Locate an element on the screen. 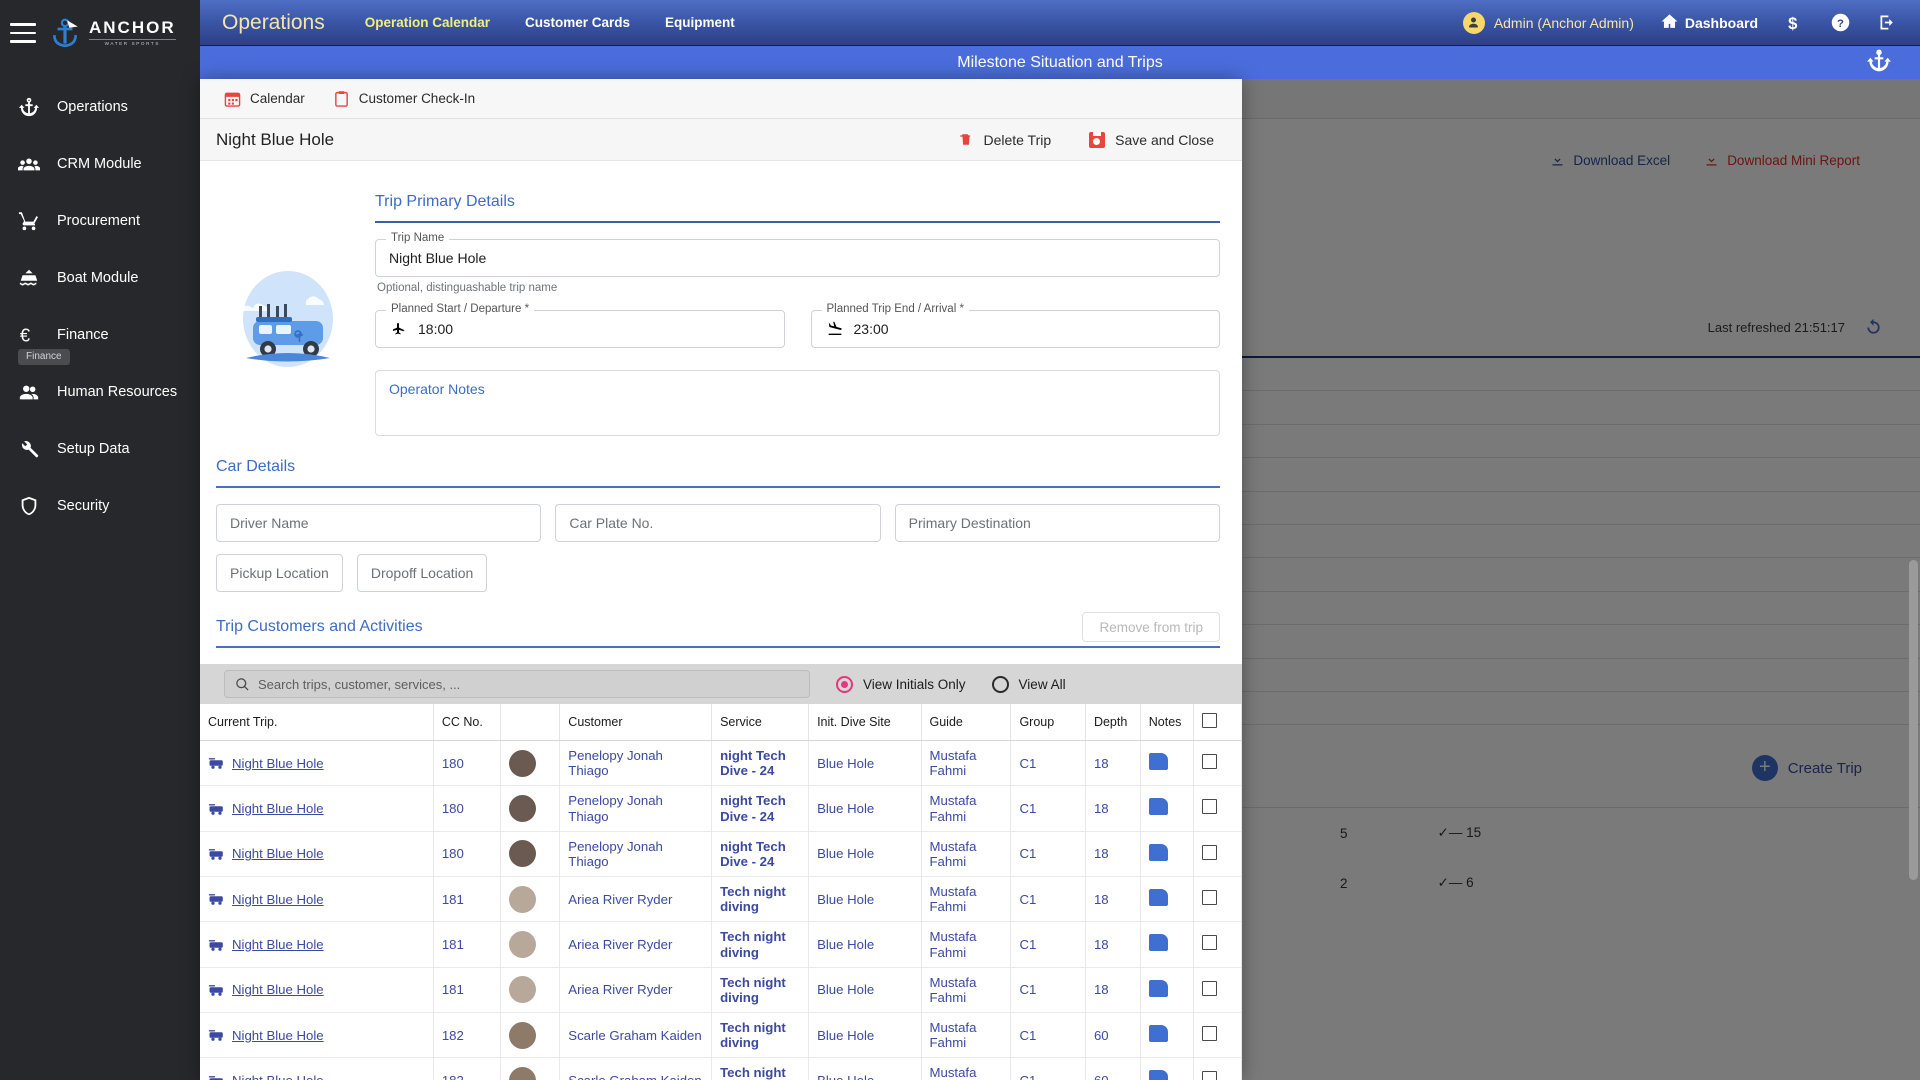 The image size is (1920, 1080). radio-all-icon is located at coordinates (1000, 684).